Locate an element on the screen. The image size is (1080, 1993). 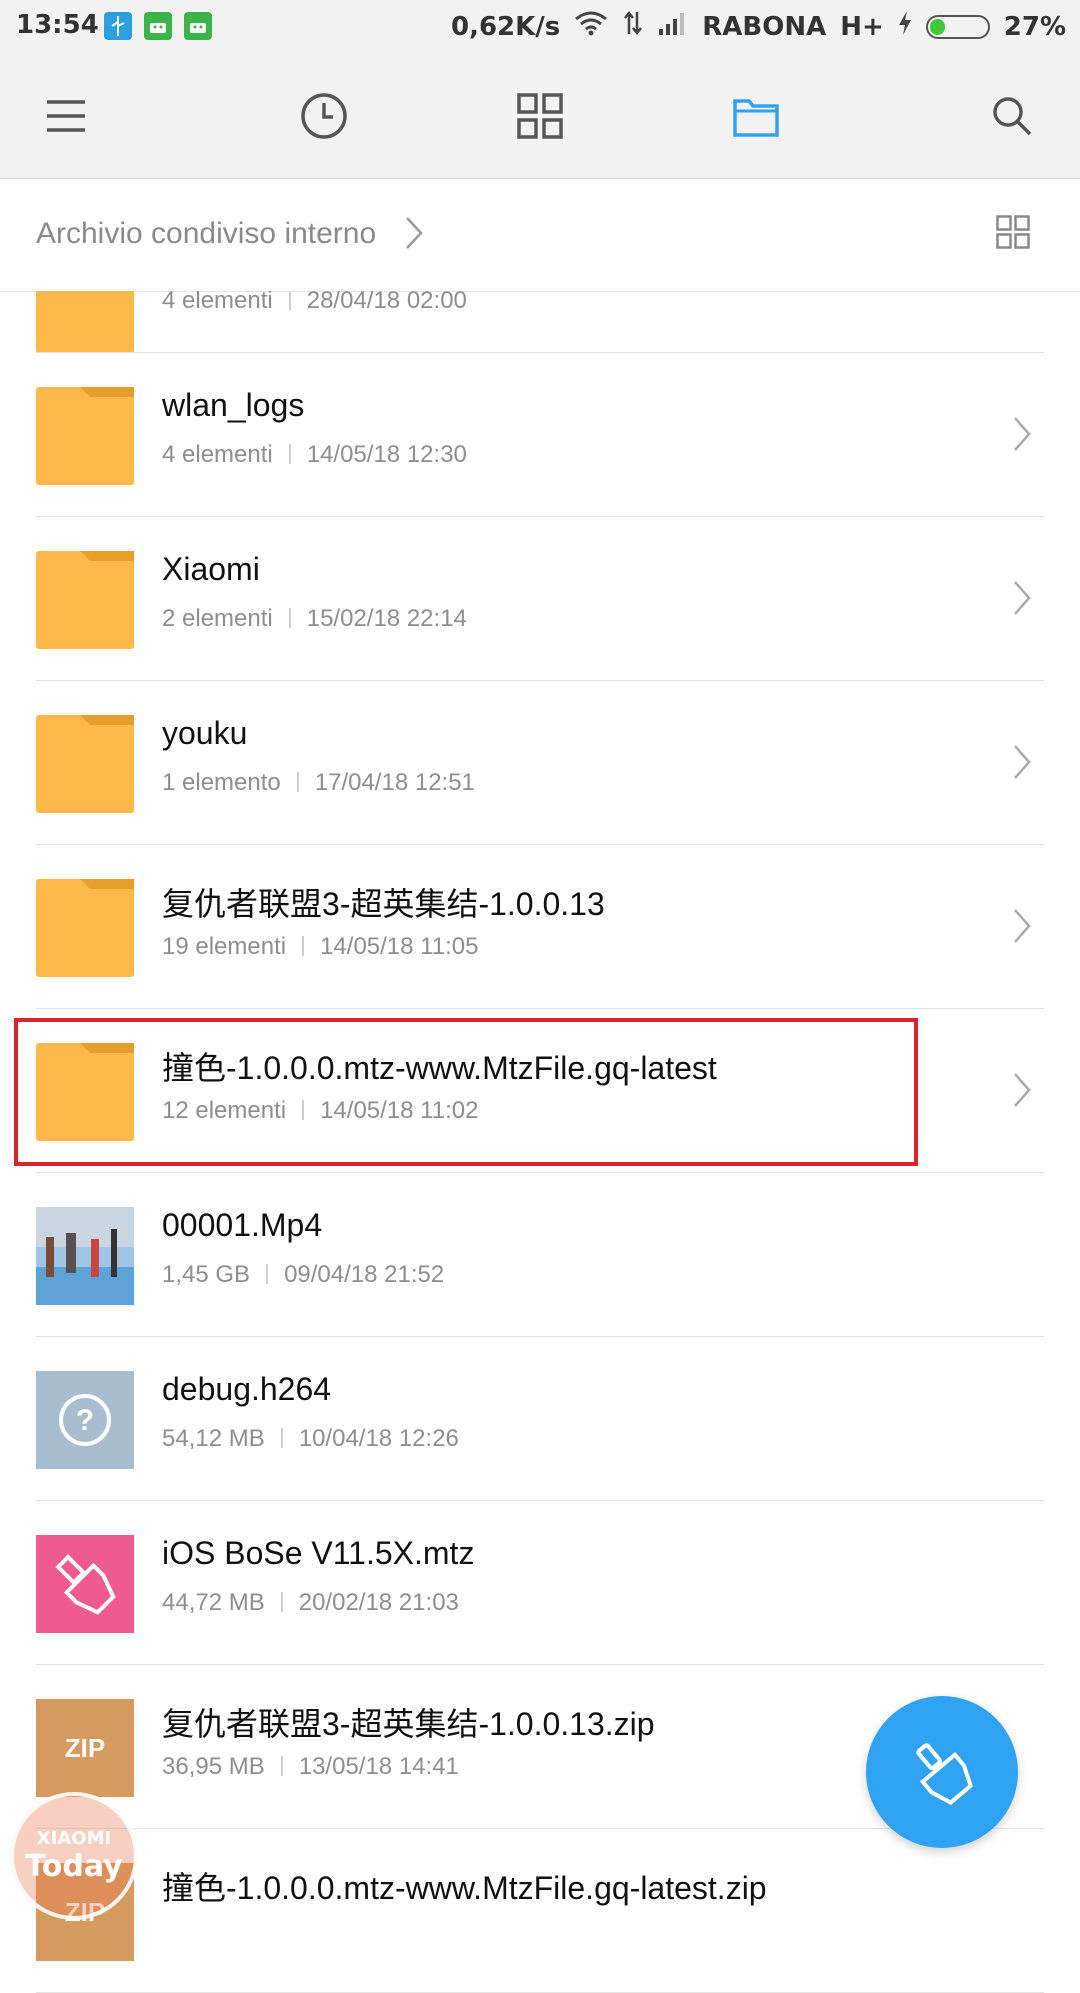
recent-button is located at coordinates (324, 116).